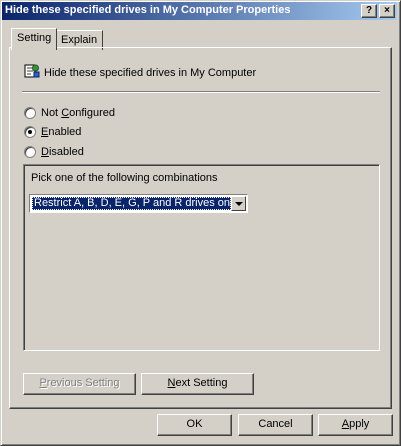  Describe the element at coordinates (201, 92) in the screenshot. I see `separator` at that location.